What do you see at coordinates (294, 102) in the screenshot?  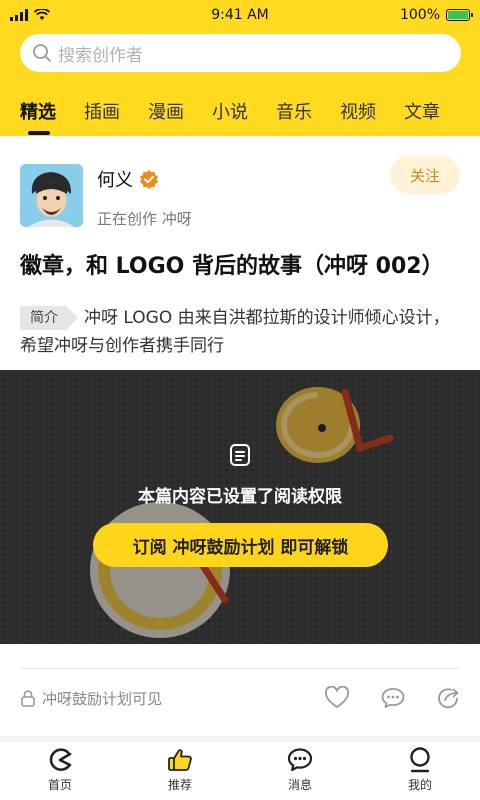 I see `tab-music: 音乐` at bounding box center [294, 102].